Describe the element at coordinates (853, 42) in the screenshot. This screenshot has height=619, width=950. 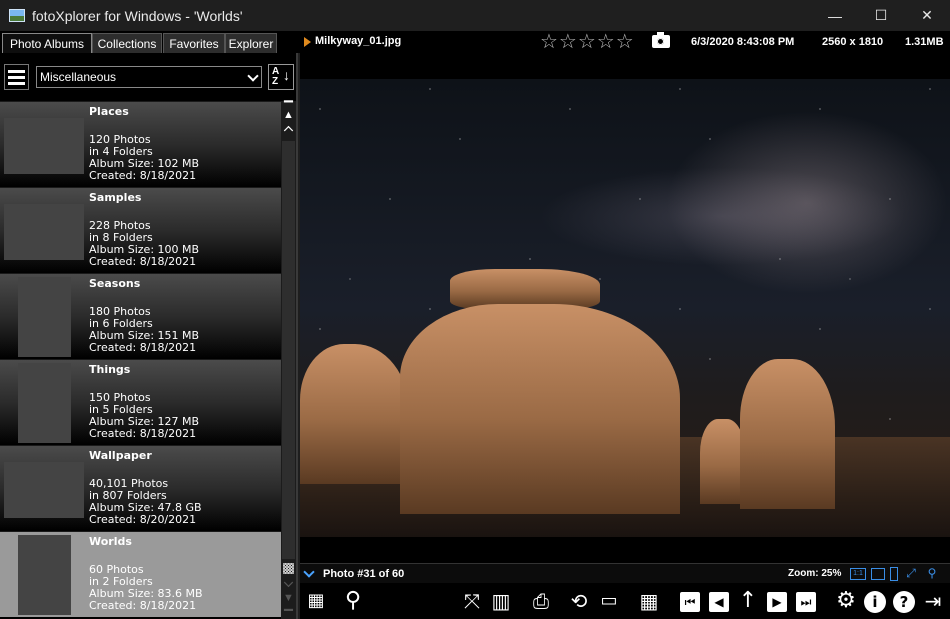
I see `photo-dimensions: 2560 x 1810` at that location.